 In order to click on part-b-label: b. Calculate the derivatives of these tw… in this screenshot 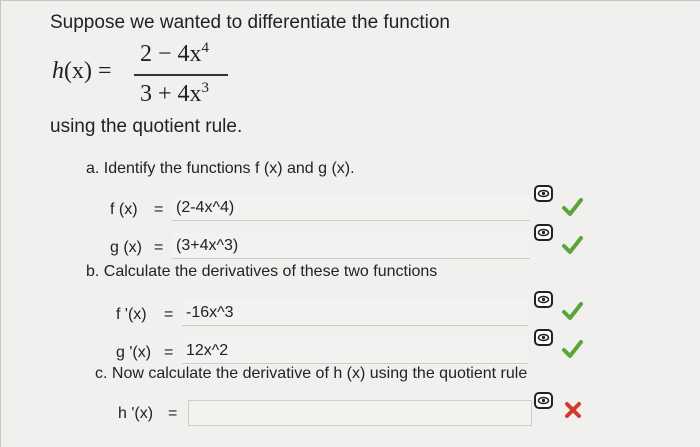, I will do `click(262, 271)`.